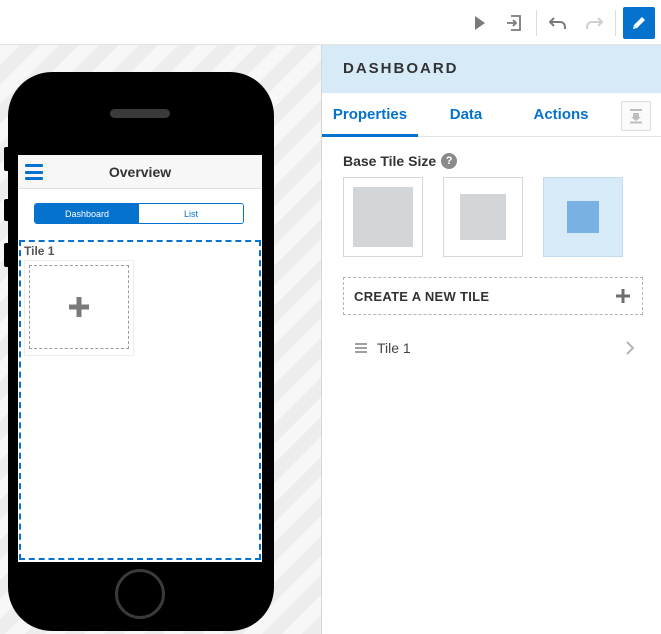 The image size is (661, 634). I want to click on pencil-icon, so click(639, 23).